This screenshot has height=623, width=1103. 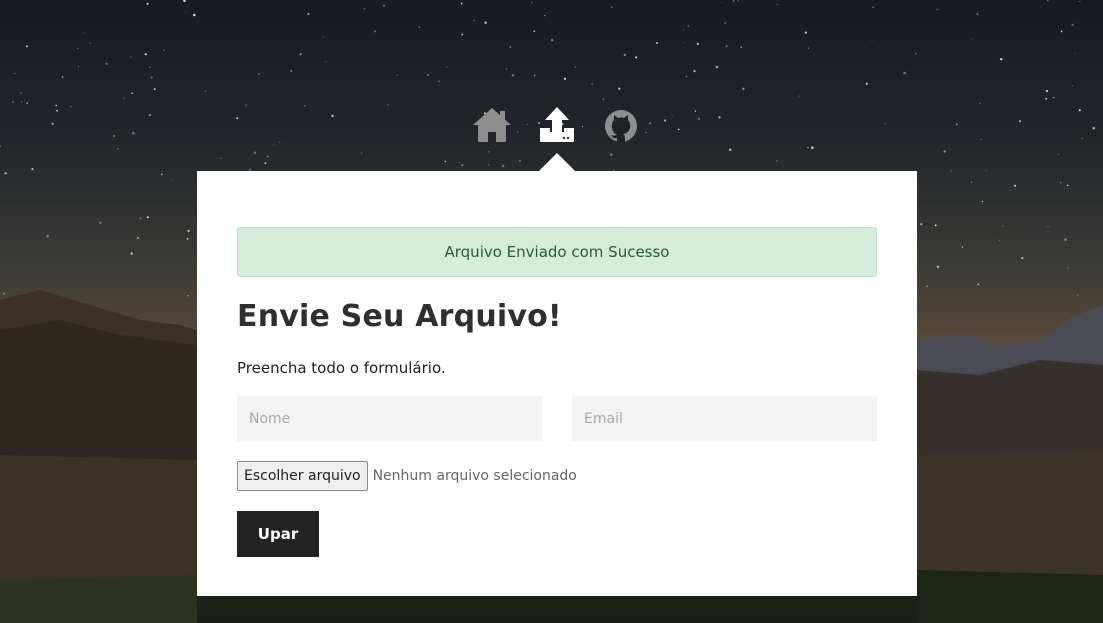 I want to click on page-title: Envie Seu Arquivo!, so click(x=399, y=316).